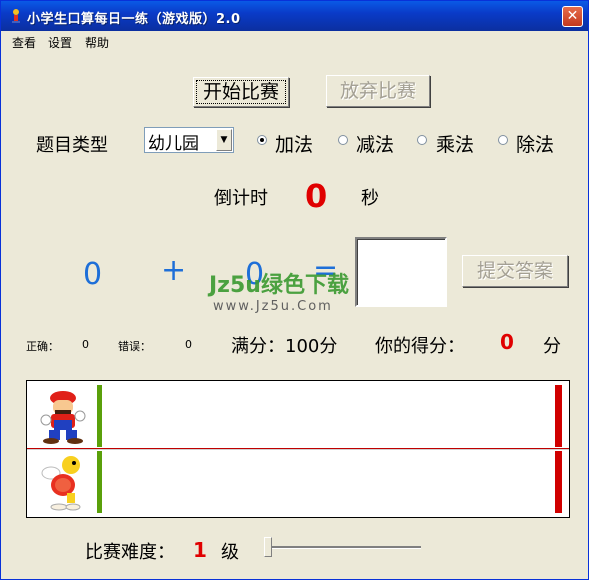  Describe the element at coordinates (63, 417) in the screenshot. I see `mario-icon` at that location.